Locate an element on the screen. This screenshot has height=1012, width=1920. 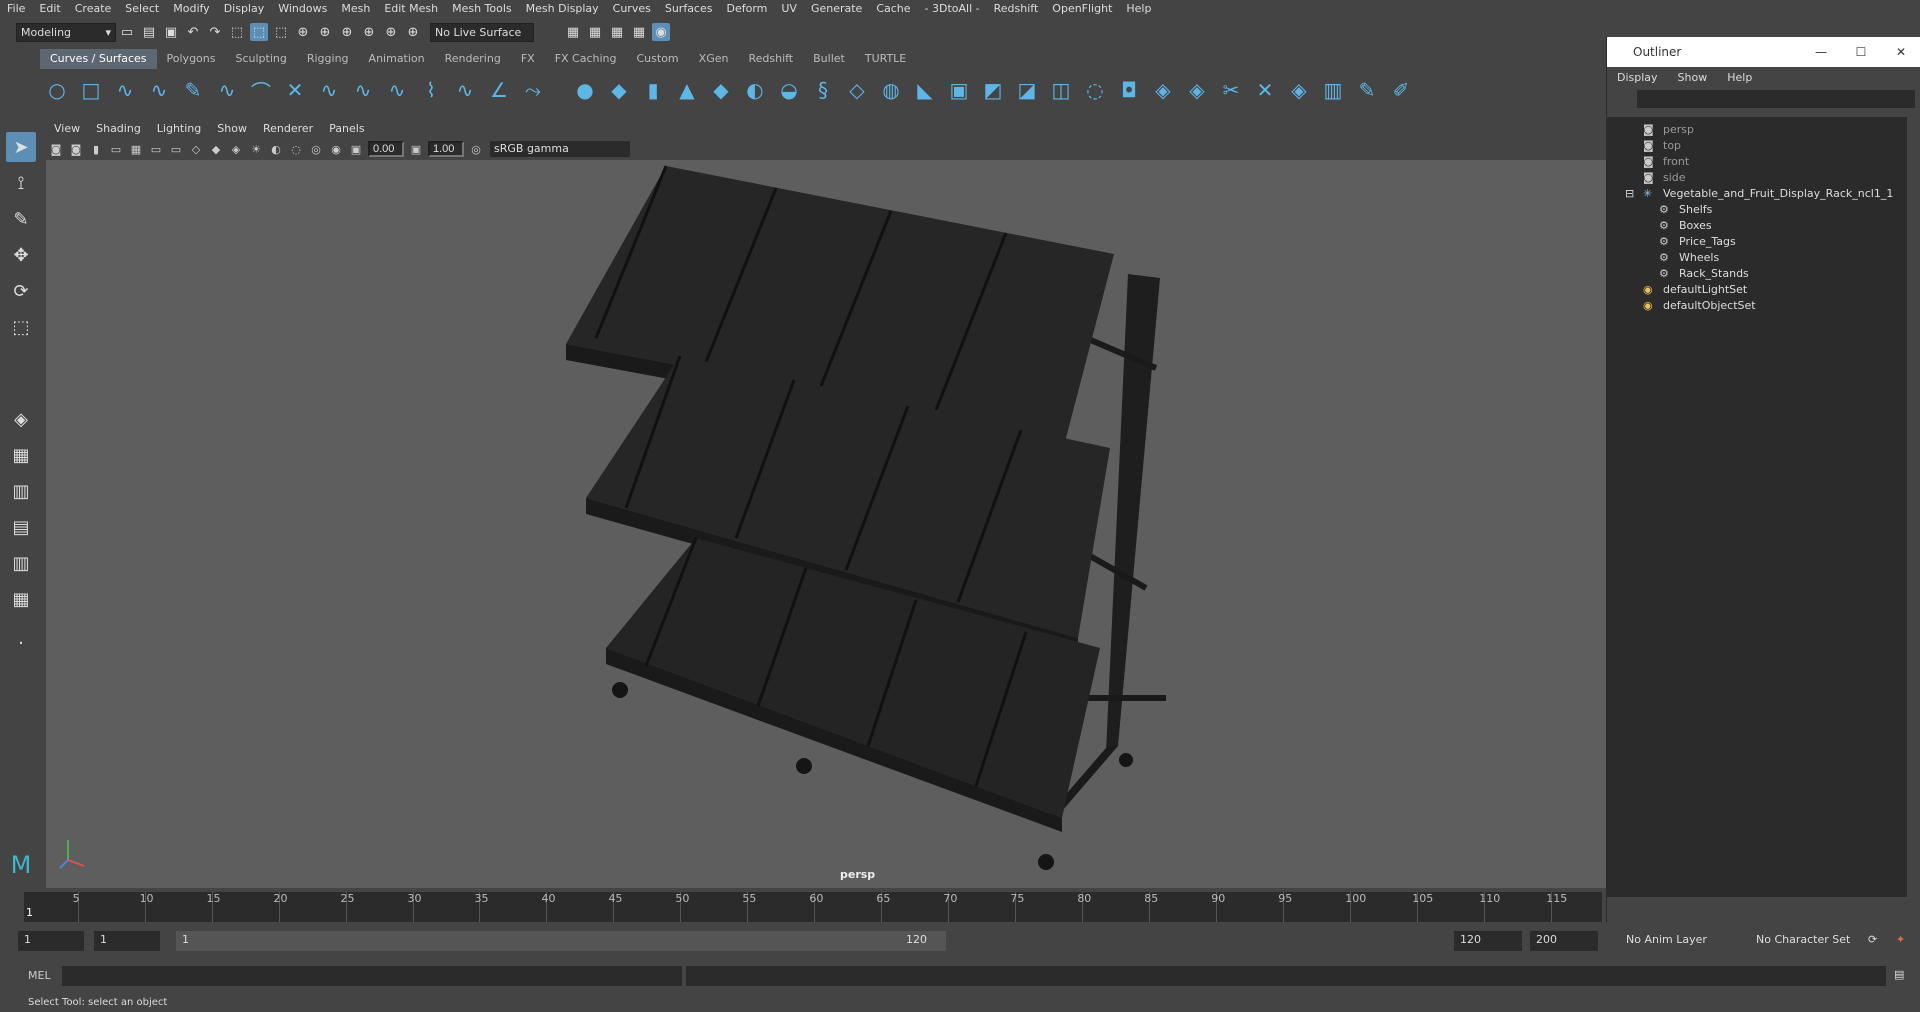
menu-uv: UV is located at coordinates (789, 9).